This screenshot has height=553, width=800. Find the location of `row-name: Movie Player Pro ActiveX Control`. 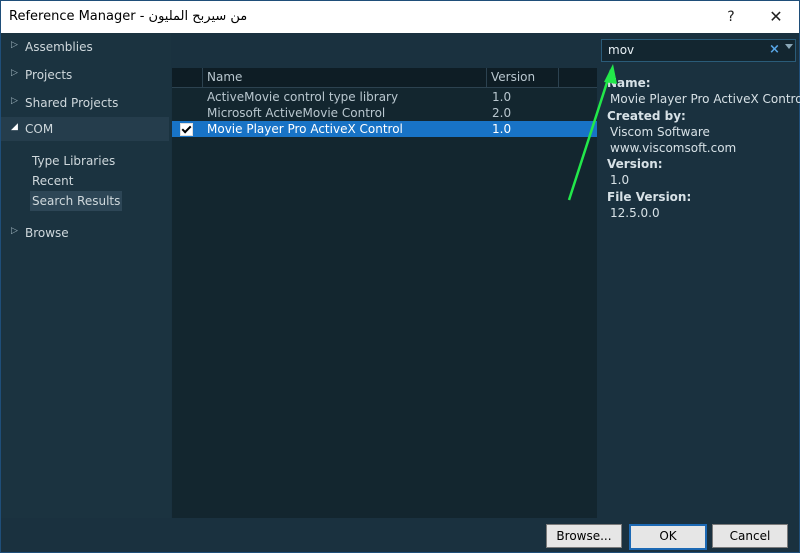

row-name: Movie Player Pro ActiveX Control is located at coordinates (305, 129).